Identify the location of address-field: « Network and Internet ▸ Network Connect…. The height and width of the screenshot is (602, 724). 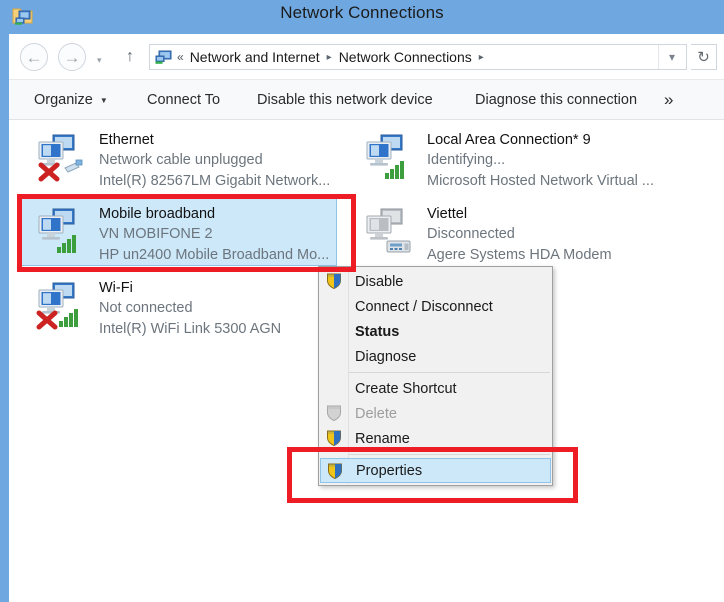
(418, 57).